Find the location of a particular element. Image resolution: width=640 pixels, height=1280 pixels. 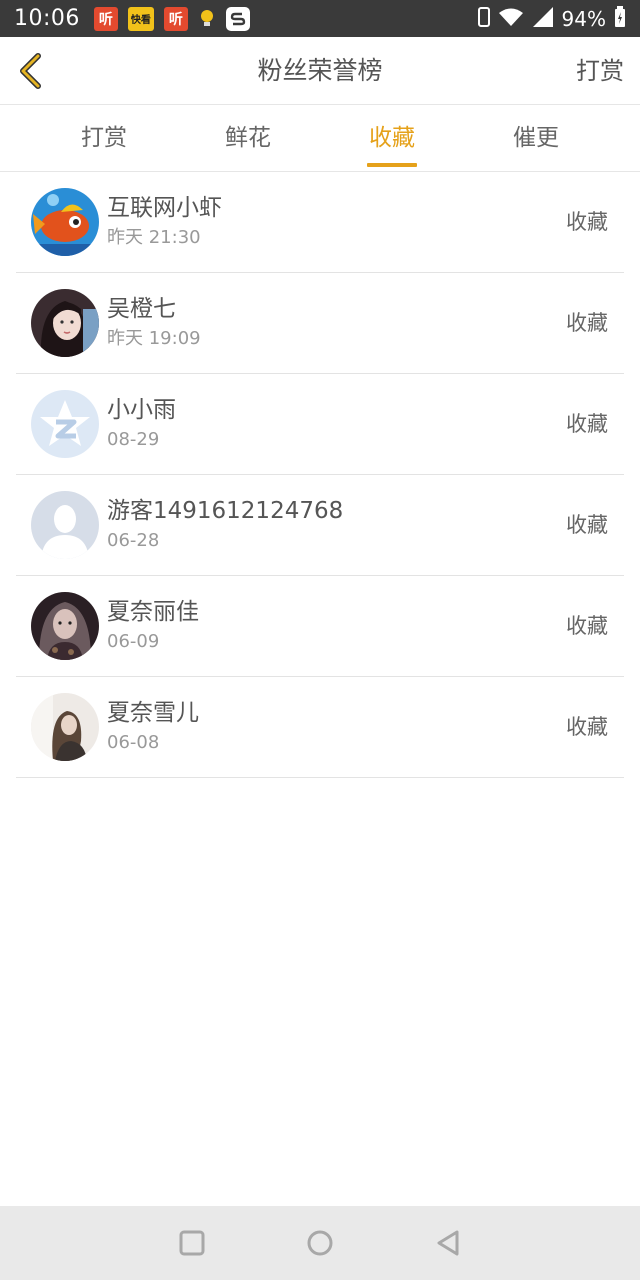

list-item-info: 吴橙七 昨天 19:09 is located at coordinates (154, 323).